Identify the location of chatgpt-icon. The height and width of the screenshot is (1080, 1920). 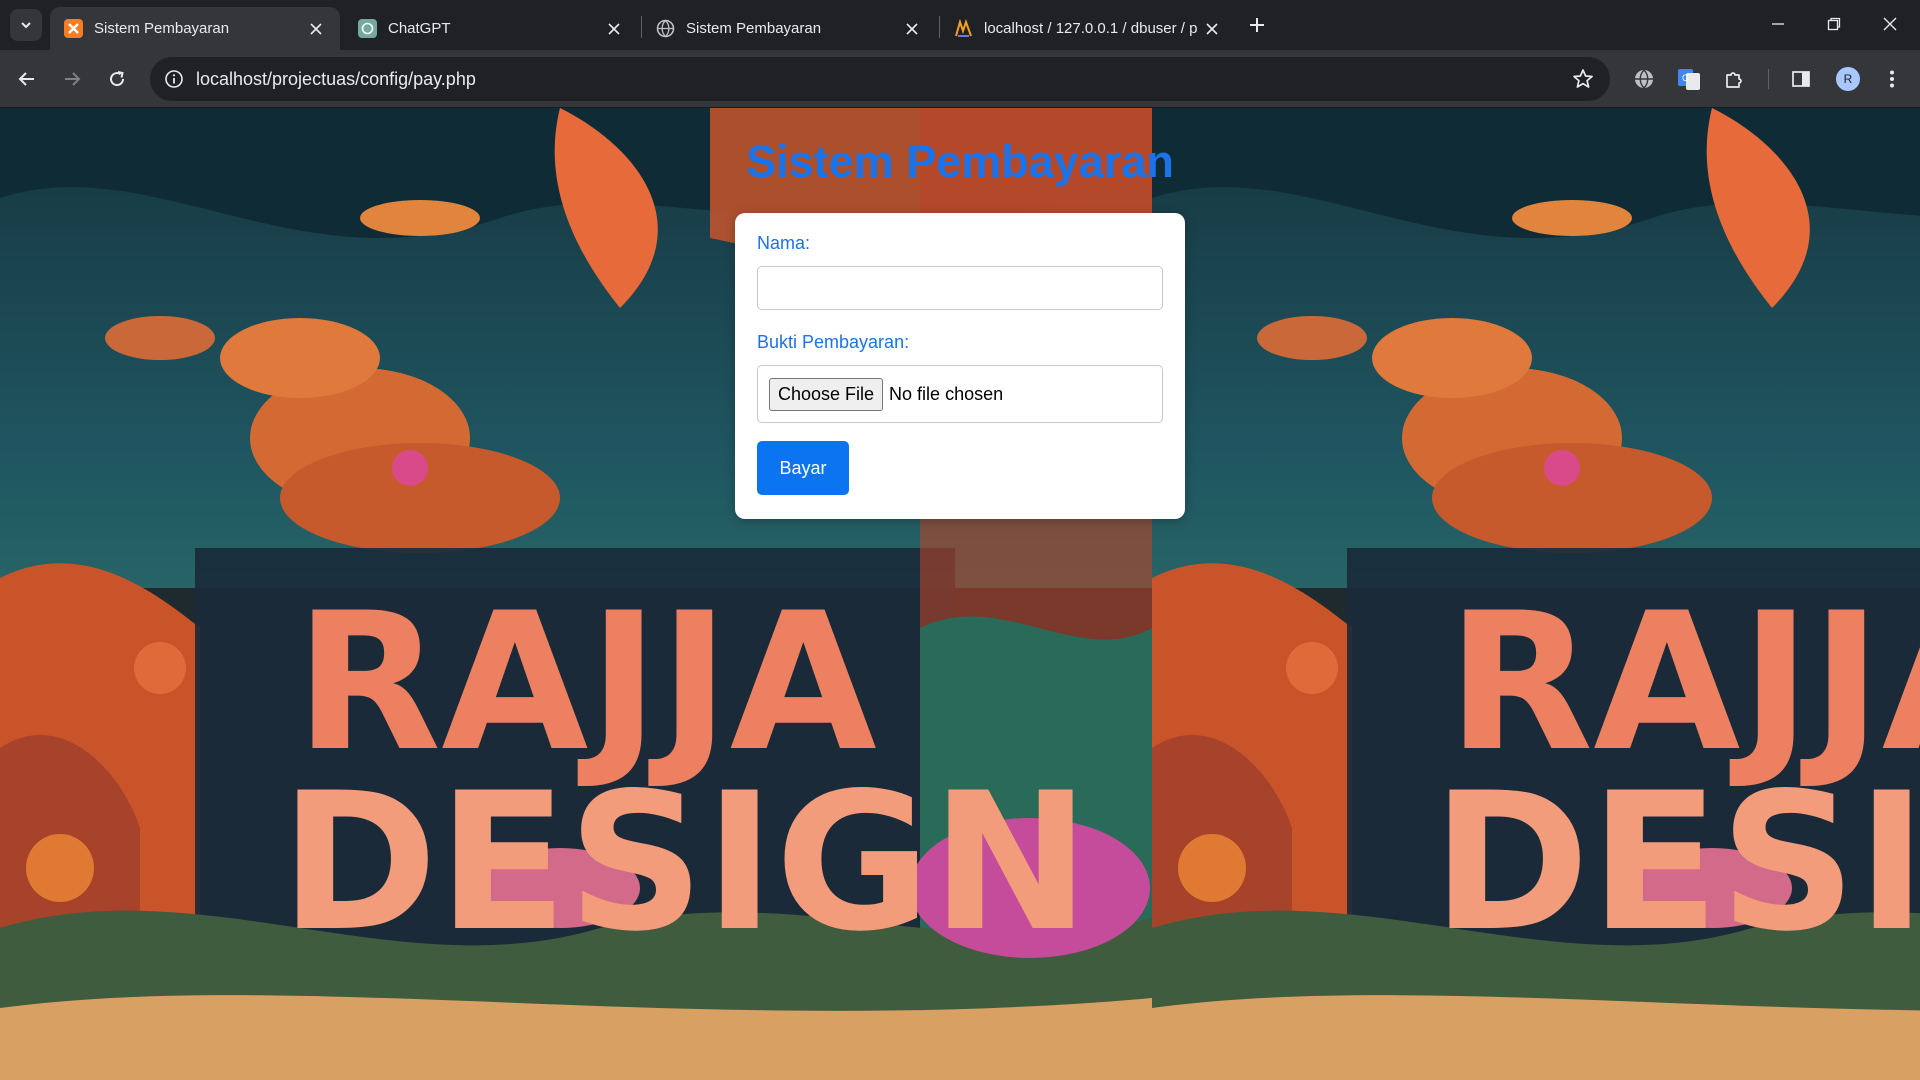
(367, 28).